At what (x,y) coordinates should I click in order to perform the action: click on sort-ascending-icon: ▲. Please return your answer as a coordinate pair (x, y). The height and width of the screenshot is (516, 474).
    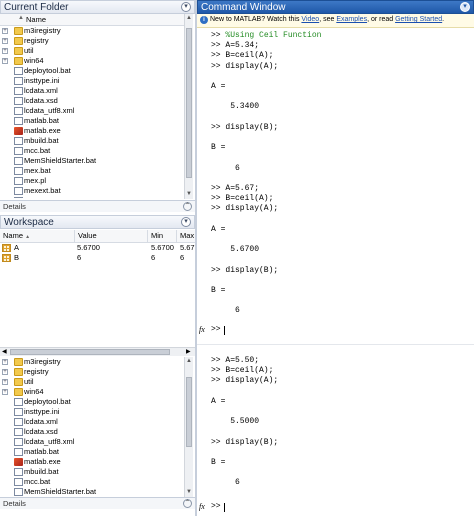
    Looking at the image, I should click on (28, 237).